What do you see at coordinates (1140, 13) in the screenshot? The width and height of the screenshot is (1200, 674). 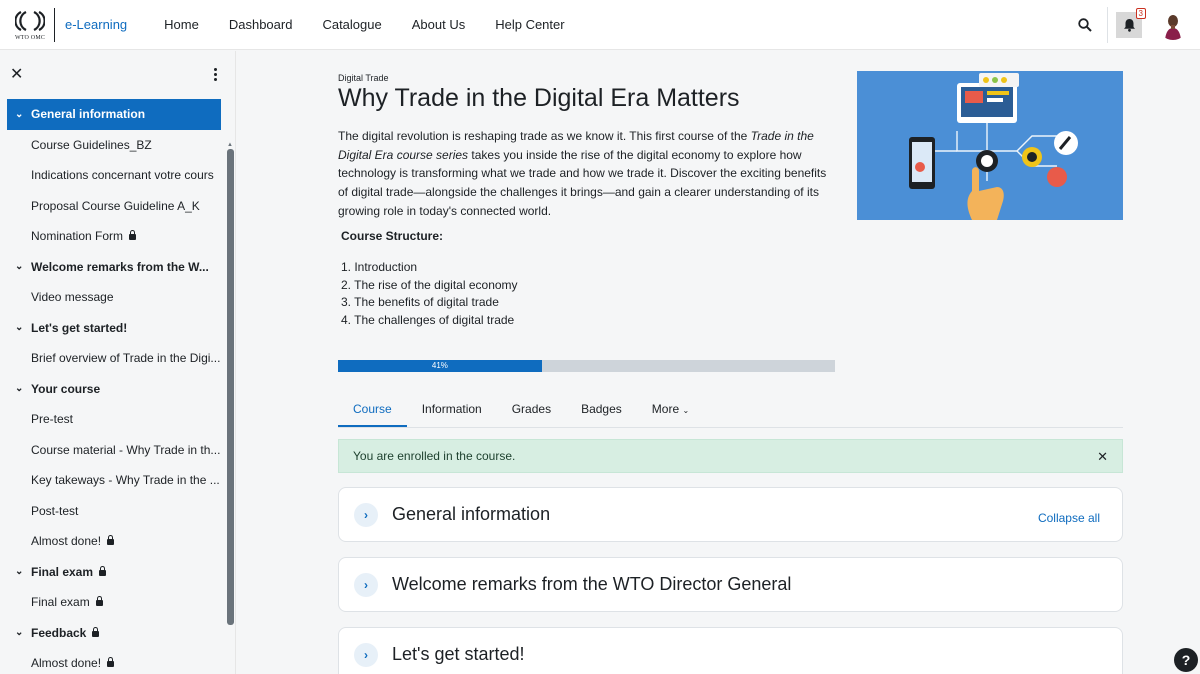 I see `notification-count-badge: 3` at bounding box center [1140, 13].